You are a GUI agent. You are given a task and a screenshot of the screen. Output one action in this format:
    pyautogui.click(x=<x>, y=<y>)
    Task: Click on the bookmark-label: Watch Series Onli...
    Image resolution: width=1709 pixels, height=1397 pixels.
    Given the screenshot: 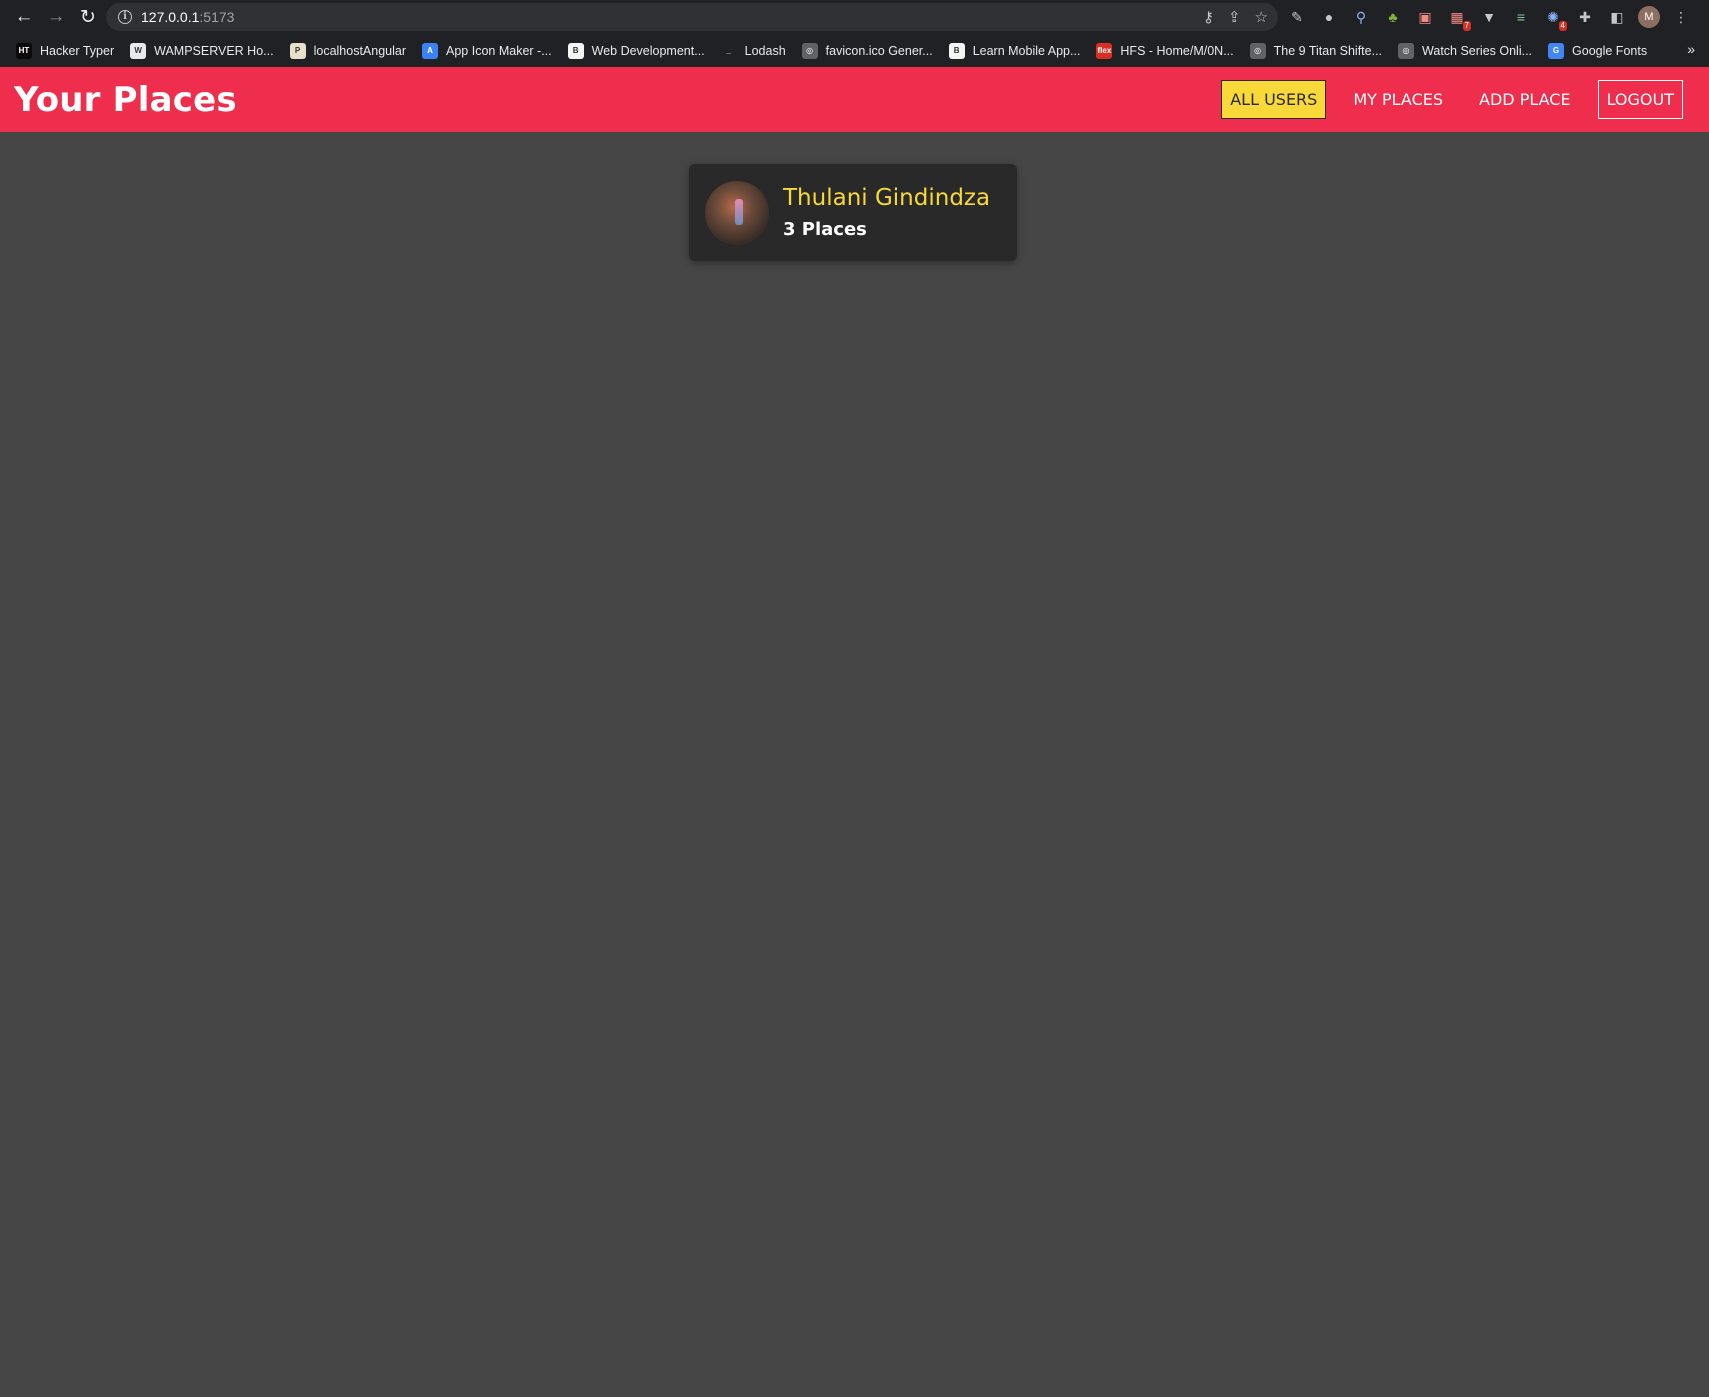 What is the action you would take?
    pyautogui.click(x=1477, y=50)
    